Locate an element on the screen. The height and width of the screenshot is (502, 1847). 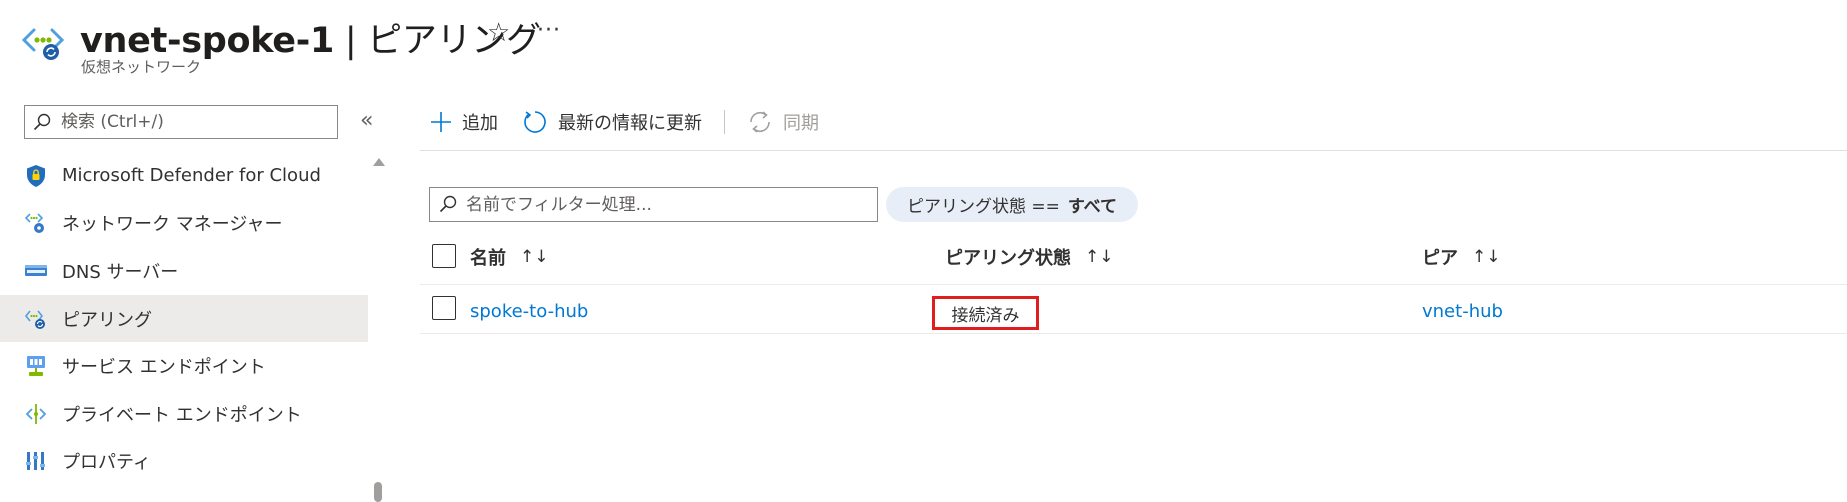
refresh-button-label: 最新の情報に更新 is located at coordinates (630, 123).